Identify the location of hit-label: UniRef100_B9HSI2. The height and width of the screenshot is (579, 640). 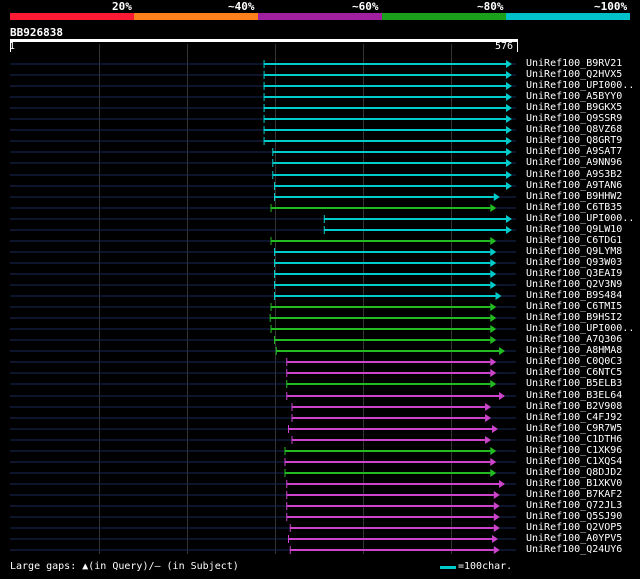
(574, 317).